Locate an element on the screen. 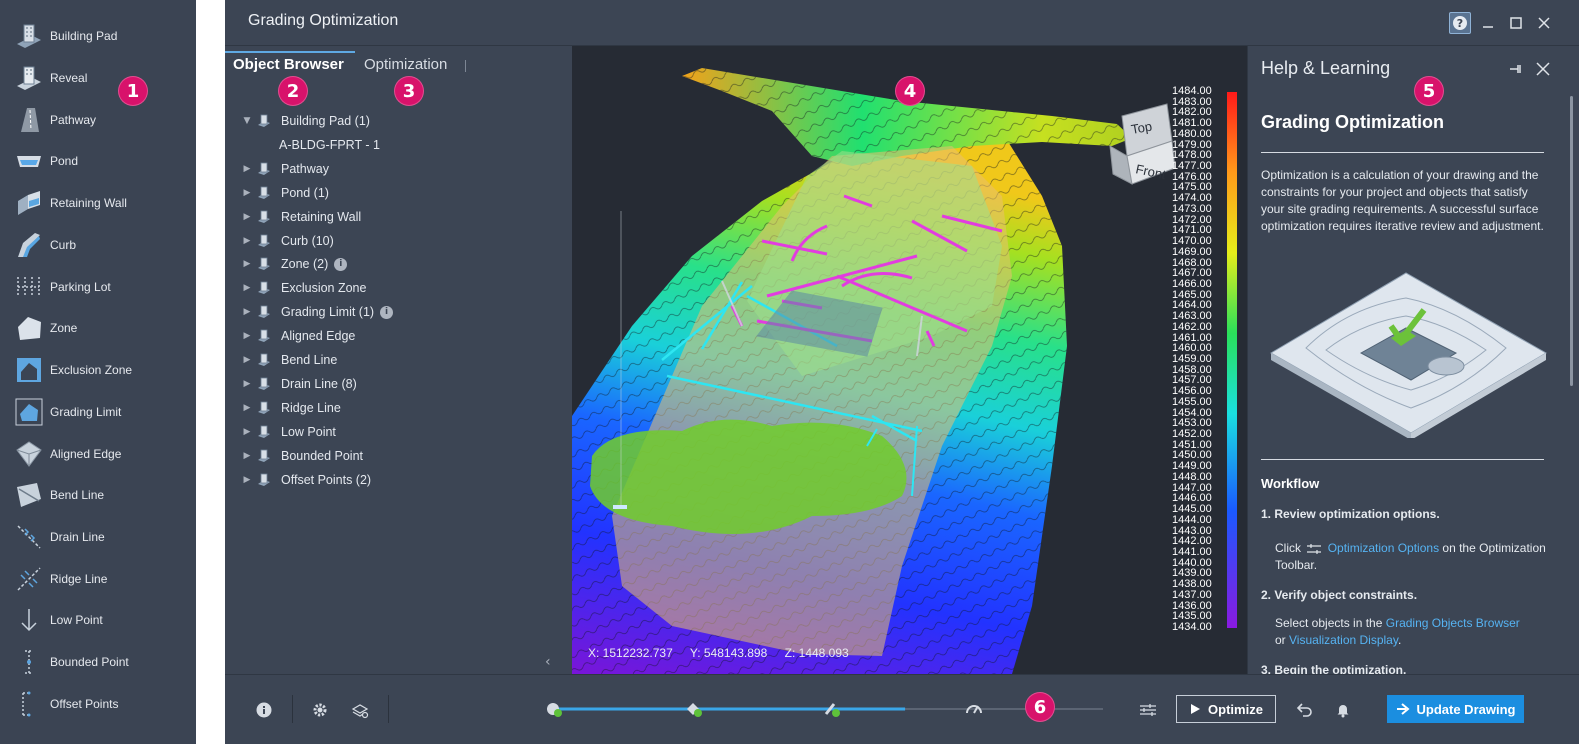 The width and height of the screenshot is (1579, 744). bend-line-icon is located at coordinates (29, 495).